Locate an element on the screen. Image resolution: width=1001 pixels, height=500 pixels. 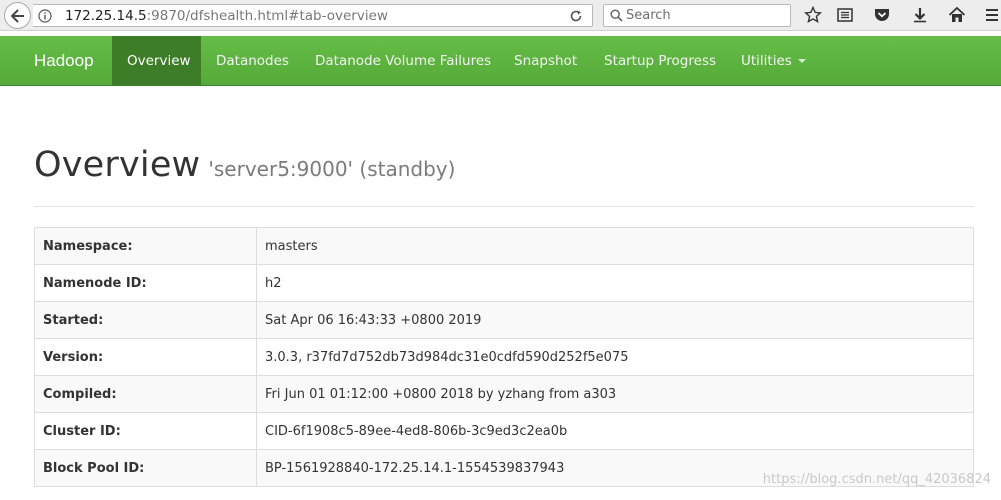
page-header: Overview 'server5:9000' (standby) is located at coordinates (504, 176).